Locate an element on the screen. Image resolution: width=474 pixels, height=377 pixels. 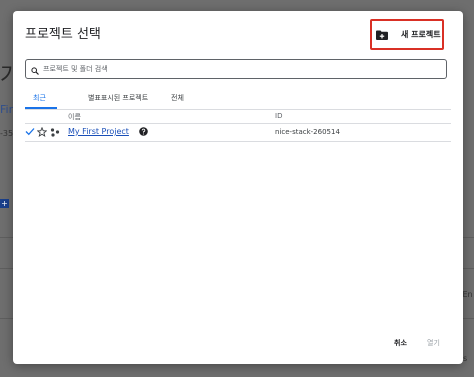
table-row: My First Project nice-stack-260514 is located at coordinates (238, 133).